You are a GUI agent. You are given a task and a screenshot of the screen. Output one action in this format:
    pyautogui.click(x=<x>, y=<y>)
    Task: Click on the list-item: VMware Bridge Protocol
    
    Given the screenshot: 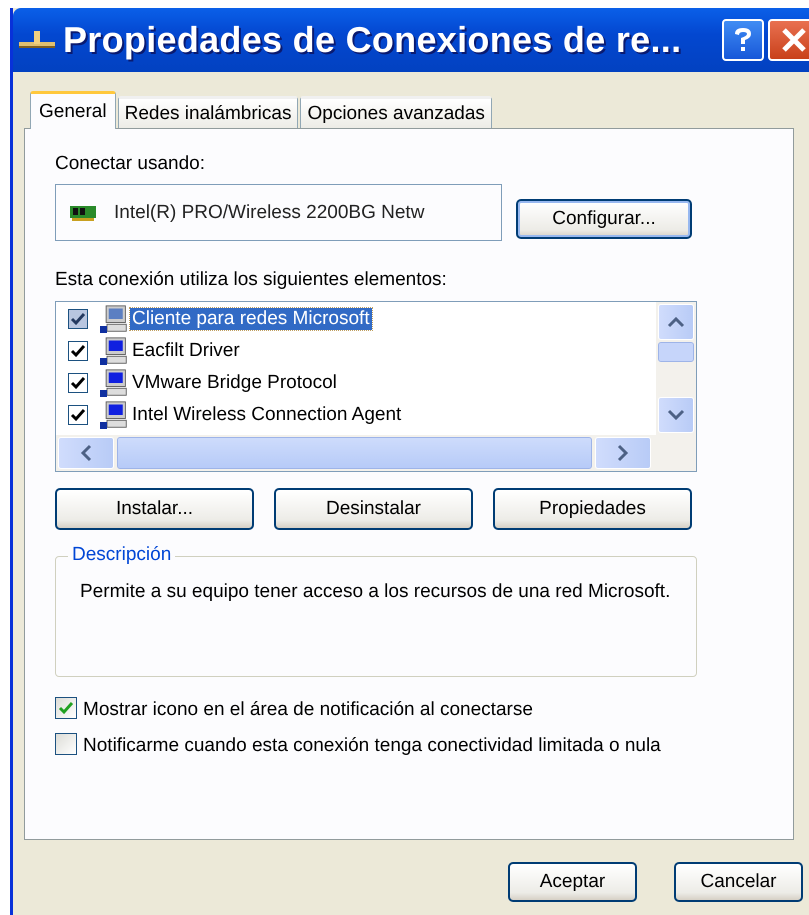 What is the action you would take?
    pyautogui.click(x=234, y=383)
    